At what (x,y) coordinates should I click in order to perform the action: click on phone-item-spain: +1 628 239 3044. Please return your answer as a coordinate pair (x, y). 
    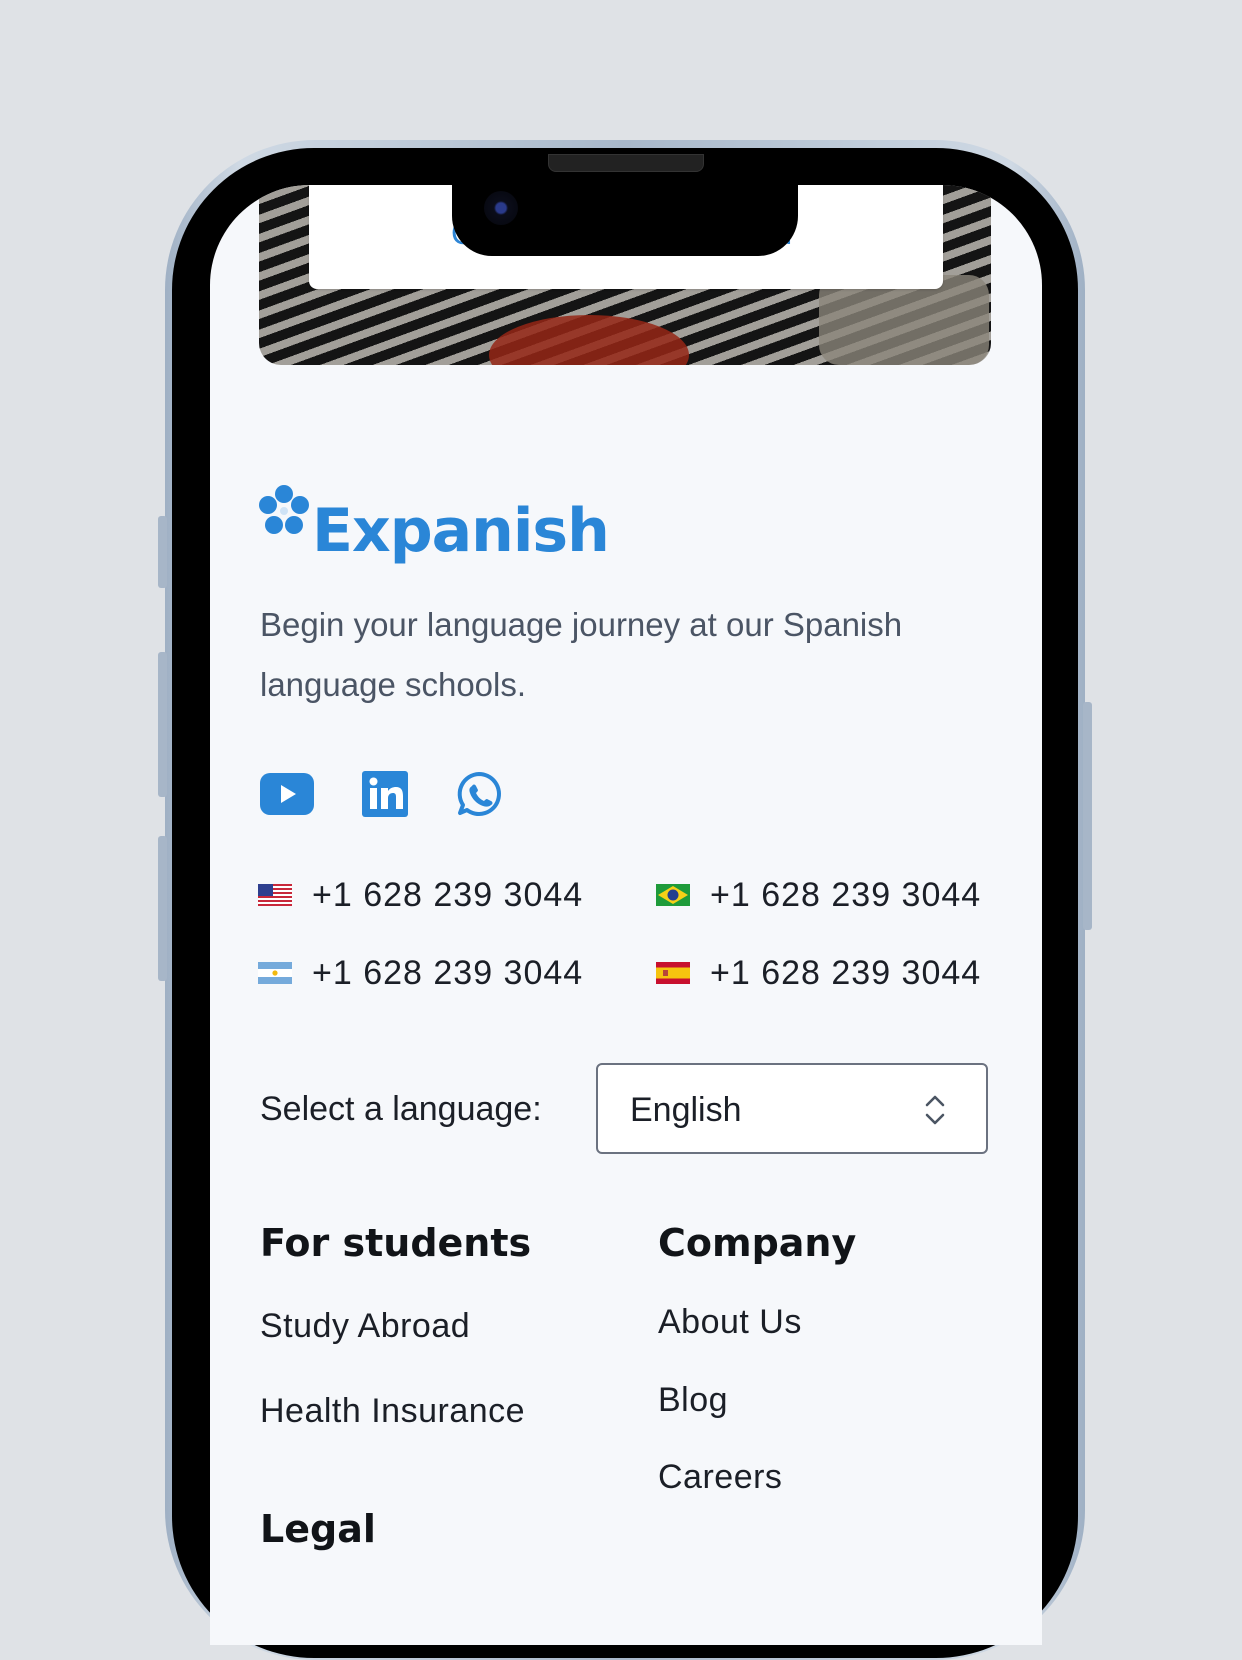
    Looking at the image, I should click on (827, 973).